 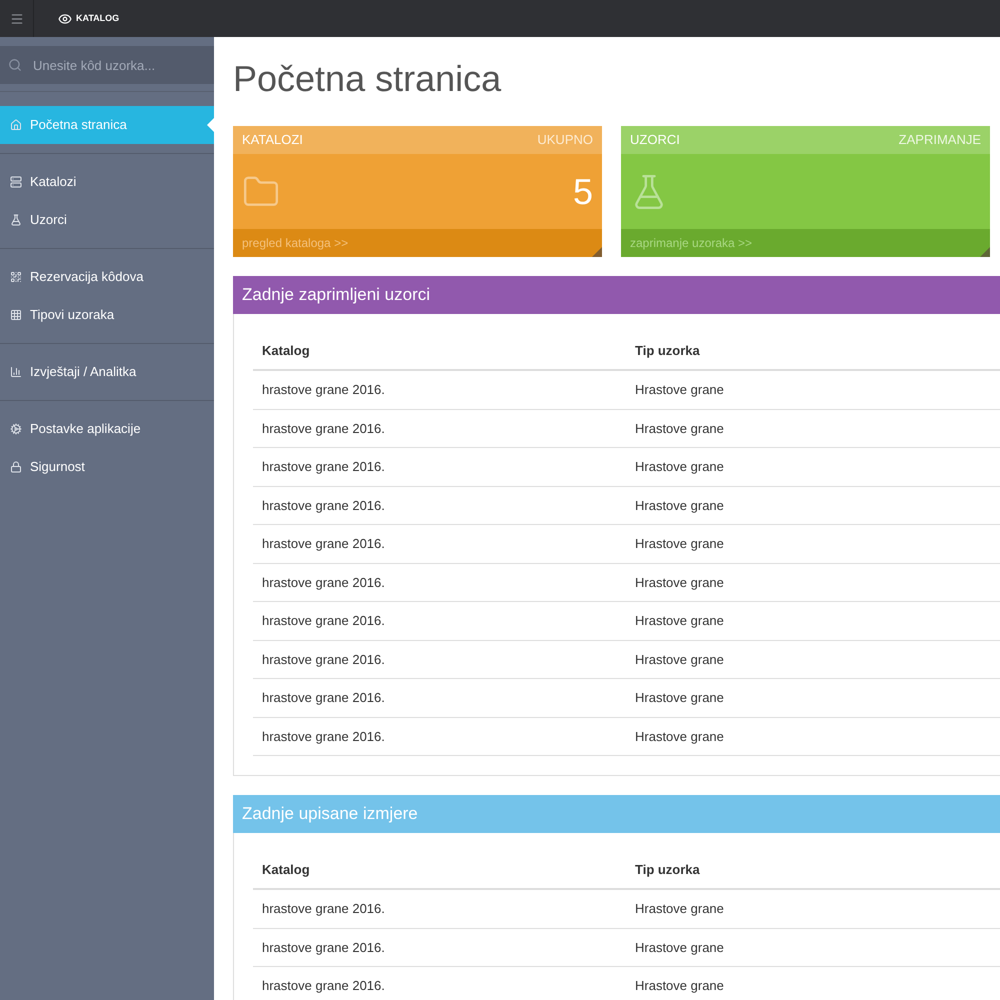 What do you see at coordinates (16, 315) in the screenshot?
I see `grid-icon` at bounding box center [16, 315].